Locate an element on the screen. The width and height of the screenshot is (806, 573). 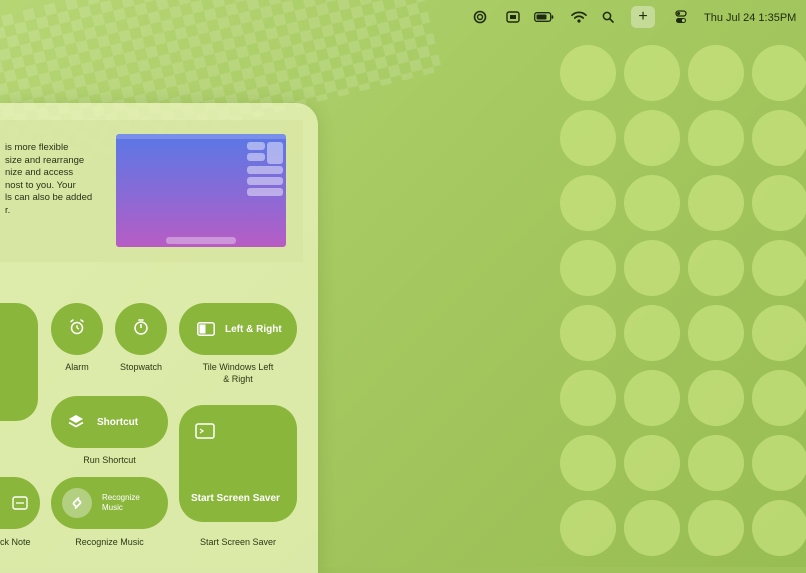
start-screen-saver-button: Start Screen Saver is located at coordinates (238, 463).